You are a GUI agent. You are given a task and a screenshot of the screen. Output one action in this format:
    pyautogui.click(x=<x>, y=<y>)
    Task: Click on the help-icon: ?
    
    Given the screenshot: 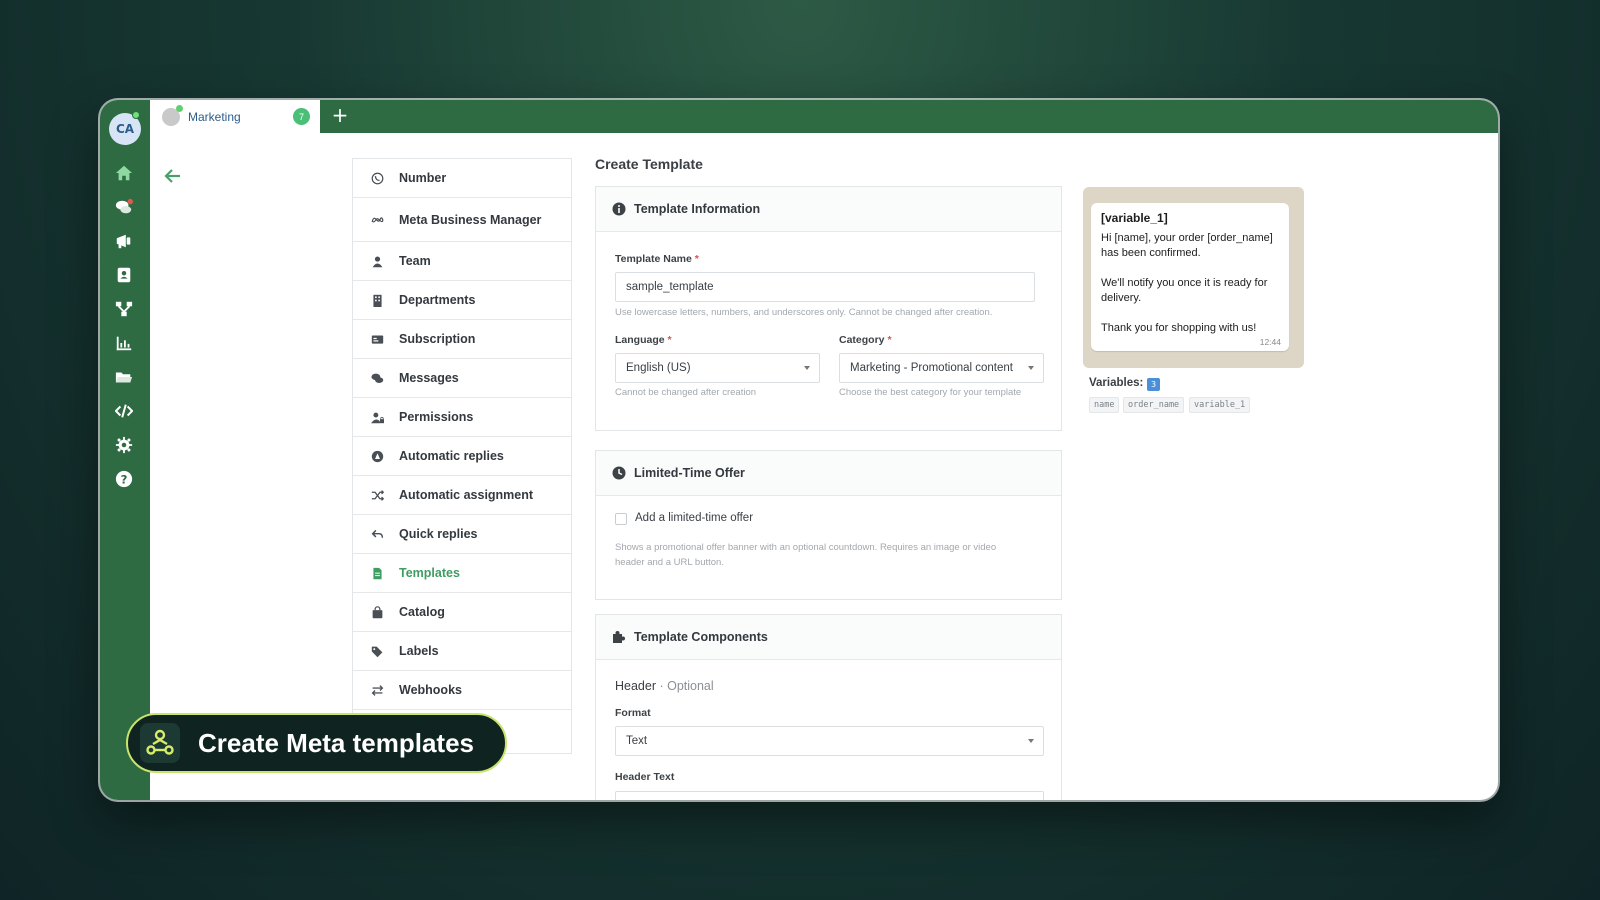 What is the action you would take?
    pyautogui.click(x=124, y=479)
    